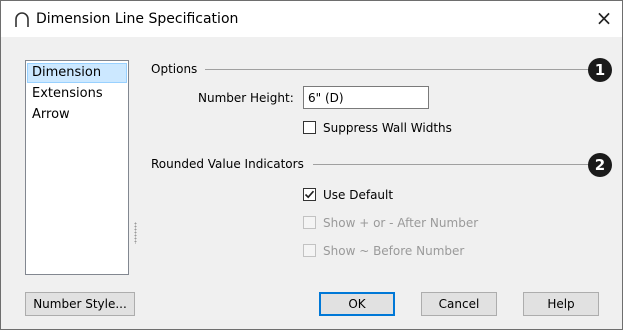 This screenshot has width=623, height=330. What do you see at coordinates (51, 114) in the screenshot?
I see `sidebar-item-label: Arrow` at bounding box center [51, 114].